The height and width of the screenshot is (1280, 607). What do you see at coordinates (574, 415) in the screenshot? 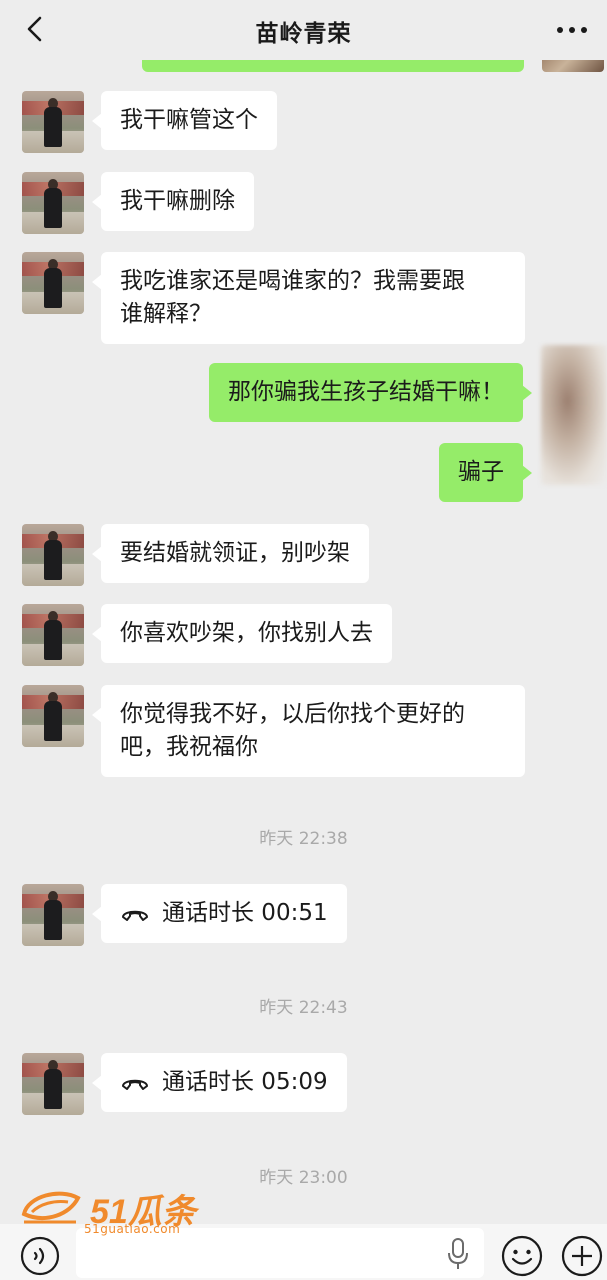
I see `self-avatar` at bounding box center [574, 415].